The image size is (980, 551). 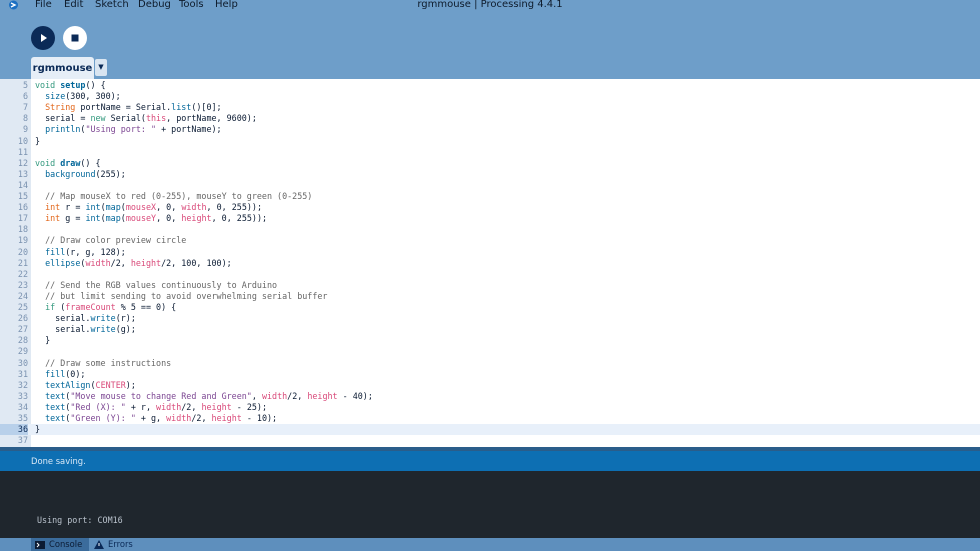 I want to click on code-line: 13 background(255);, so click(x=490, y=174).